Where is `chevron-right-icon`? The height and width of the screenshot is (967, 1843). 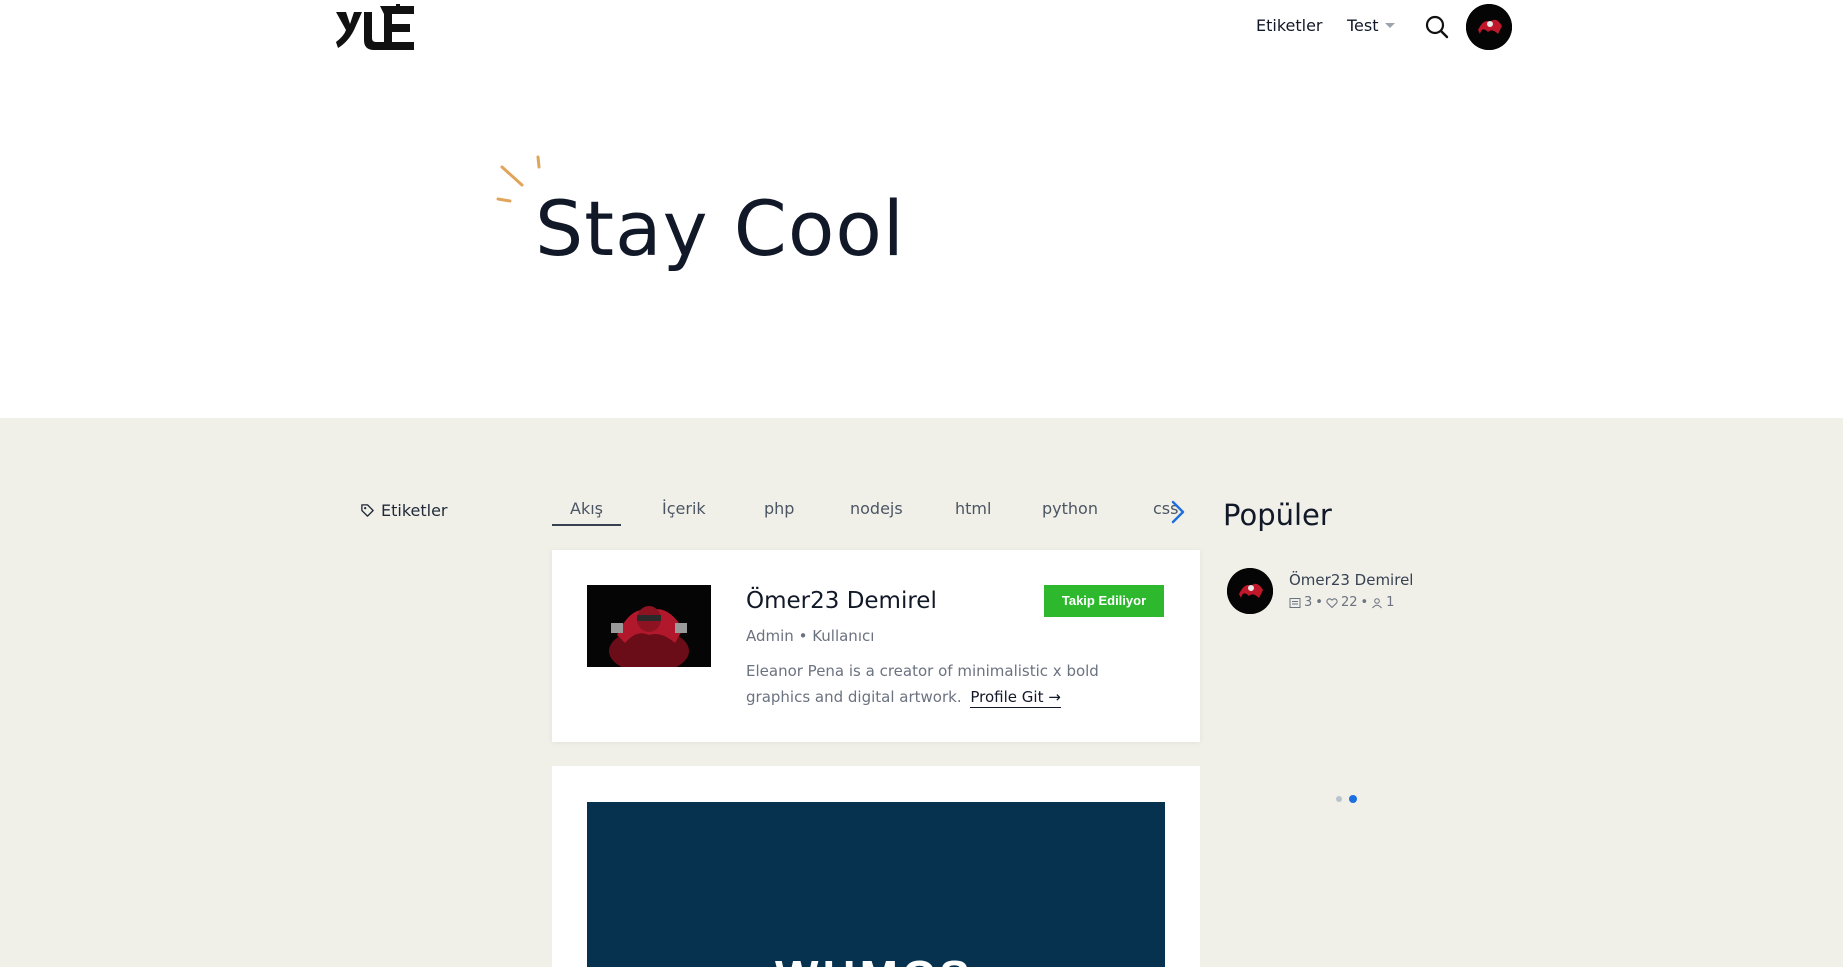
chevron-right-icon is located at coordinates (1178, 513).